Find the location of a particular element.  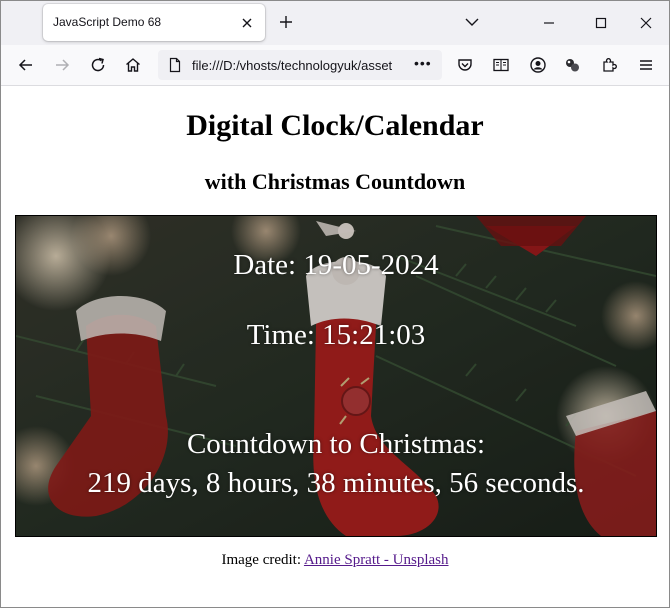

time-display: Time: 15:21:03 is located at coordinates (336, 335).